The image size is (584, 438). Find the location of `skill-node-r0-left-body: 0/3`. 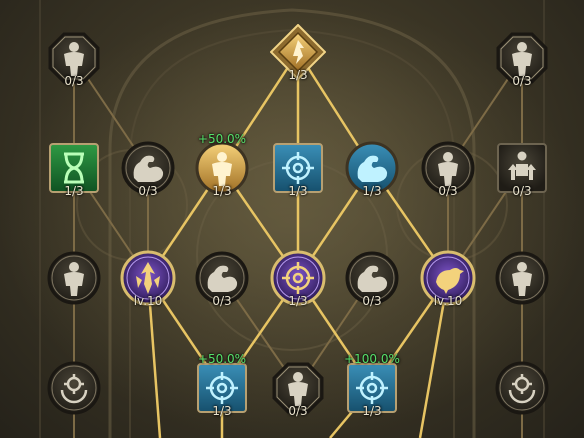

skill-node-r0-left-body: 0/3 is located at coordinates (74, 63).